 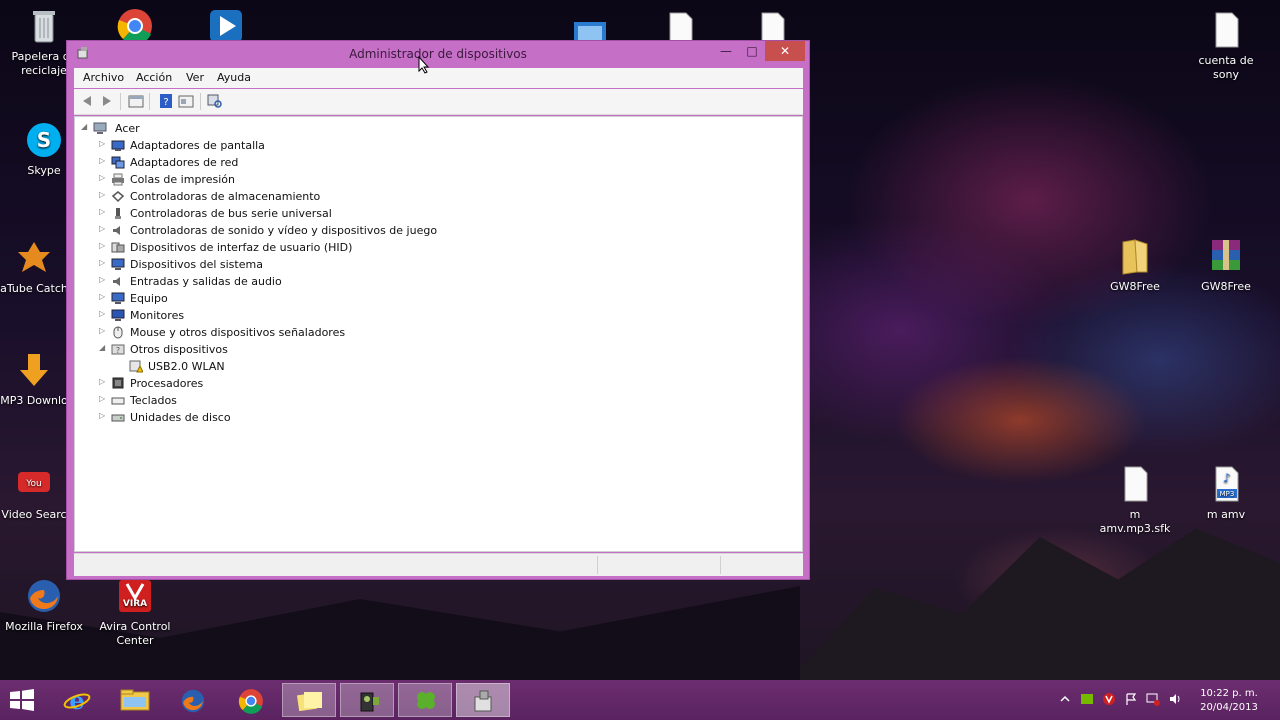 What do you see at coordinates (186, 366) in the screenshot?
I see `tree-node-label: USB2.0 WLAN` at bounding box center [186, 366].